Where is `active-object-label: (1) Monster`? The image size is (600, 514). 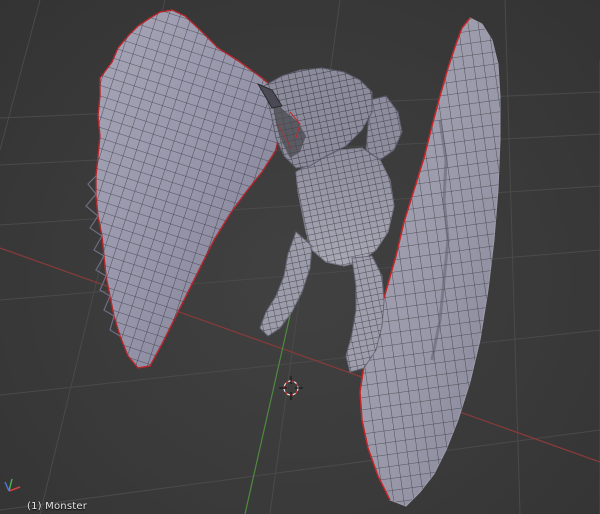 active-object-label: (1) Monster is located at coordinates (57, 506).